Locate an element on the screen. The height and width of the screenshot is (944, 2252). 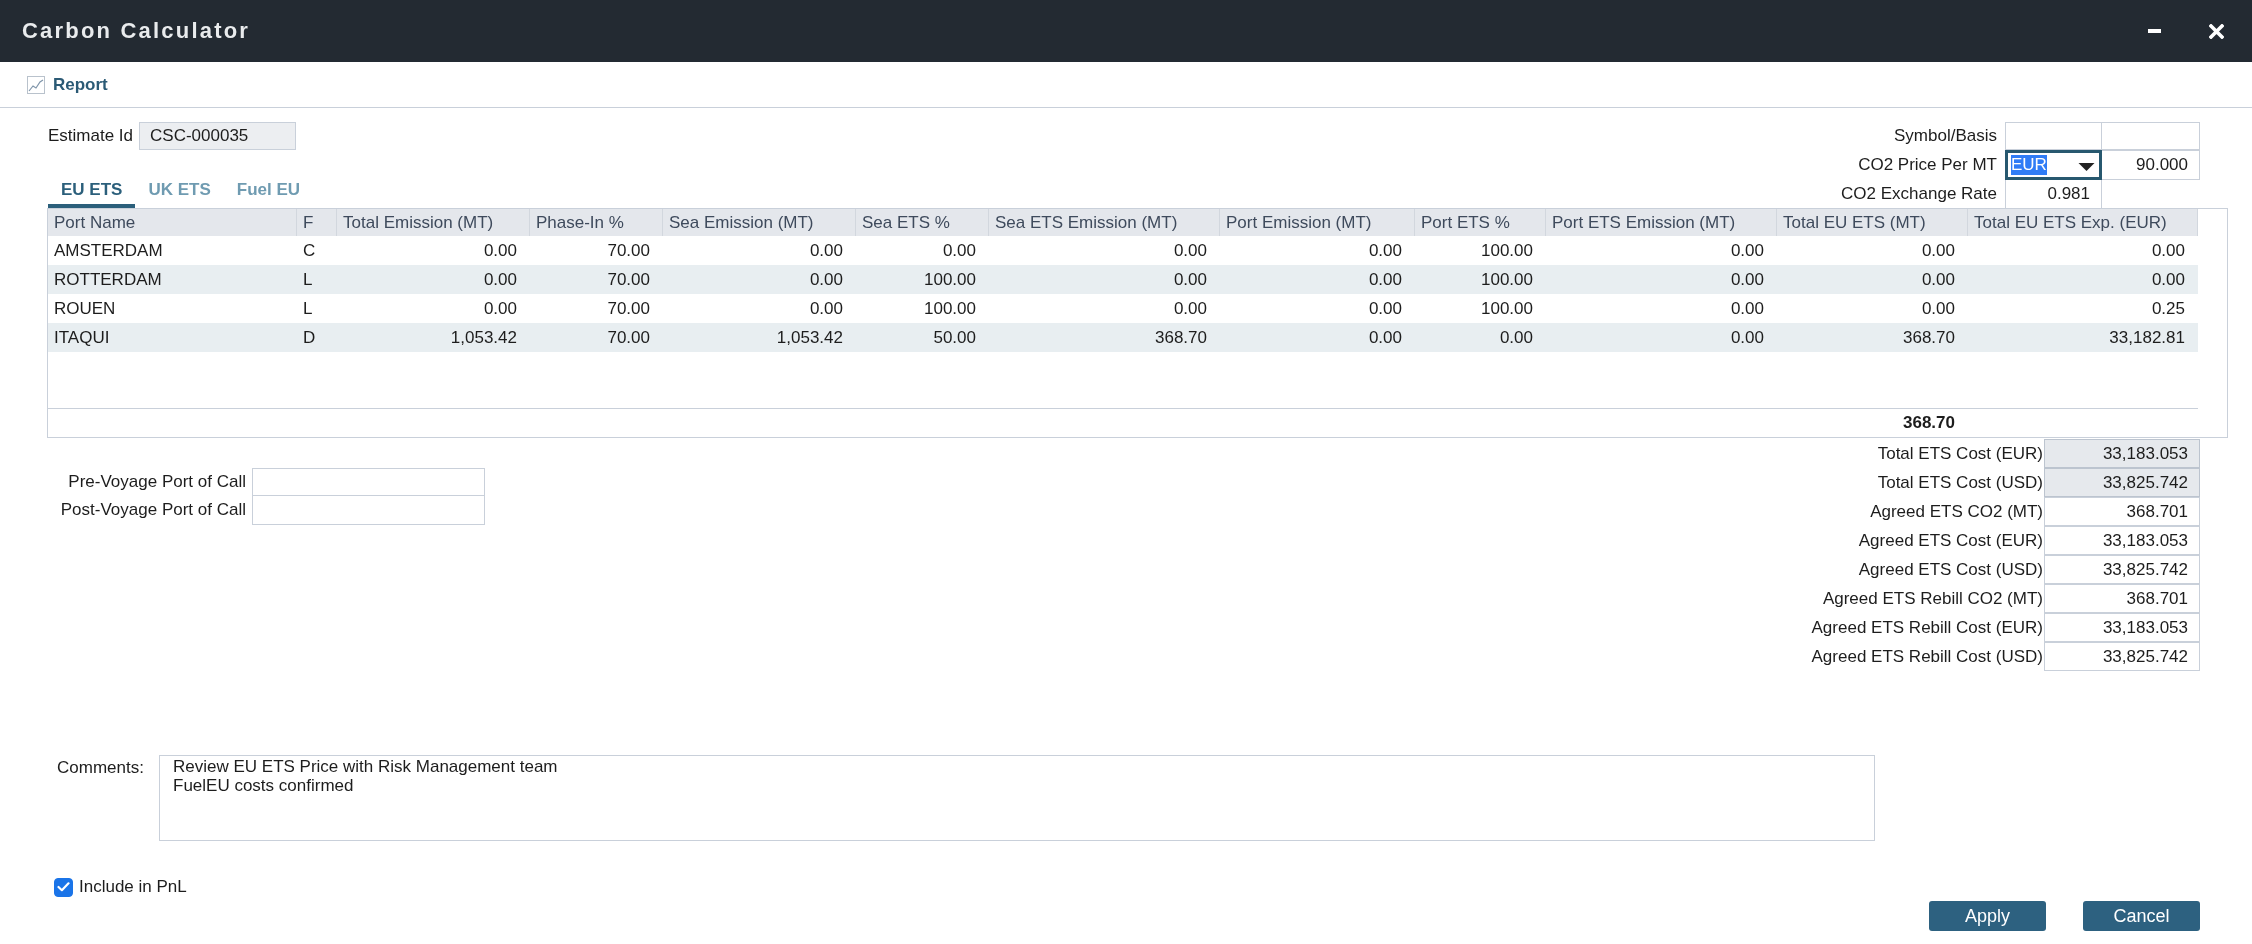
table-row: ROUEN L 0.00 70.00 0.00 100.00 0.00 0.00 100.00 0.00 0.00 0.25 is located at coordinates (1123, 308).